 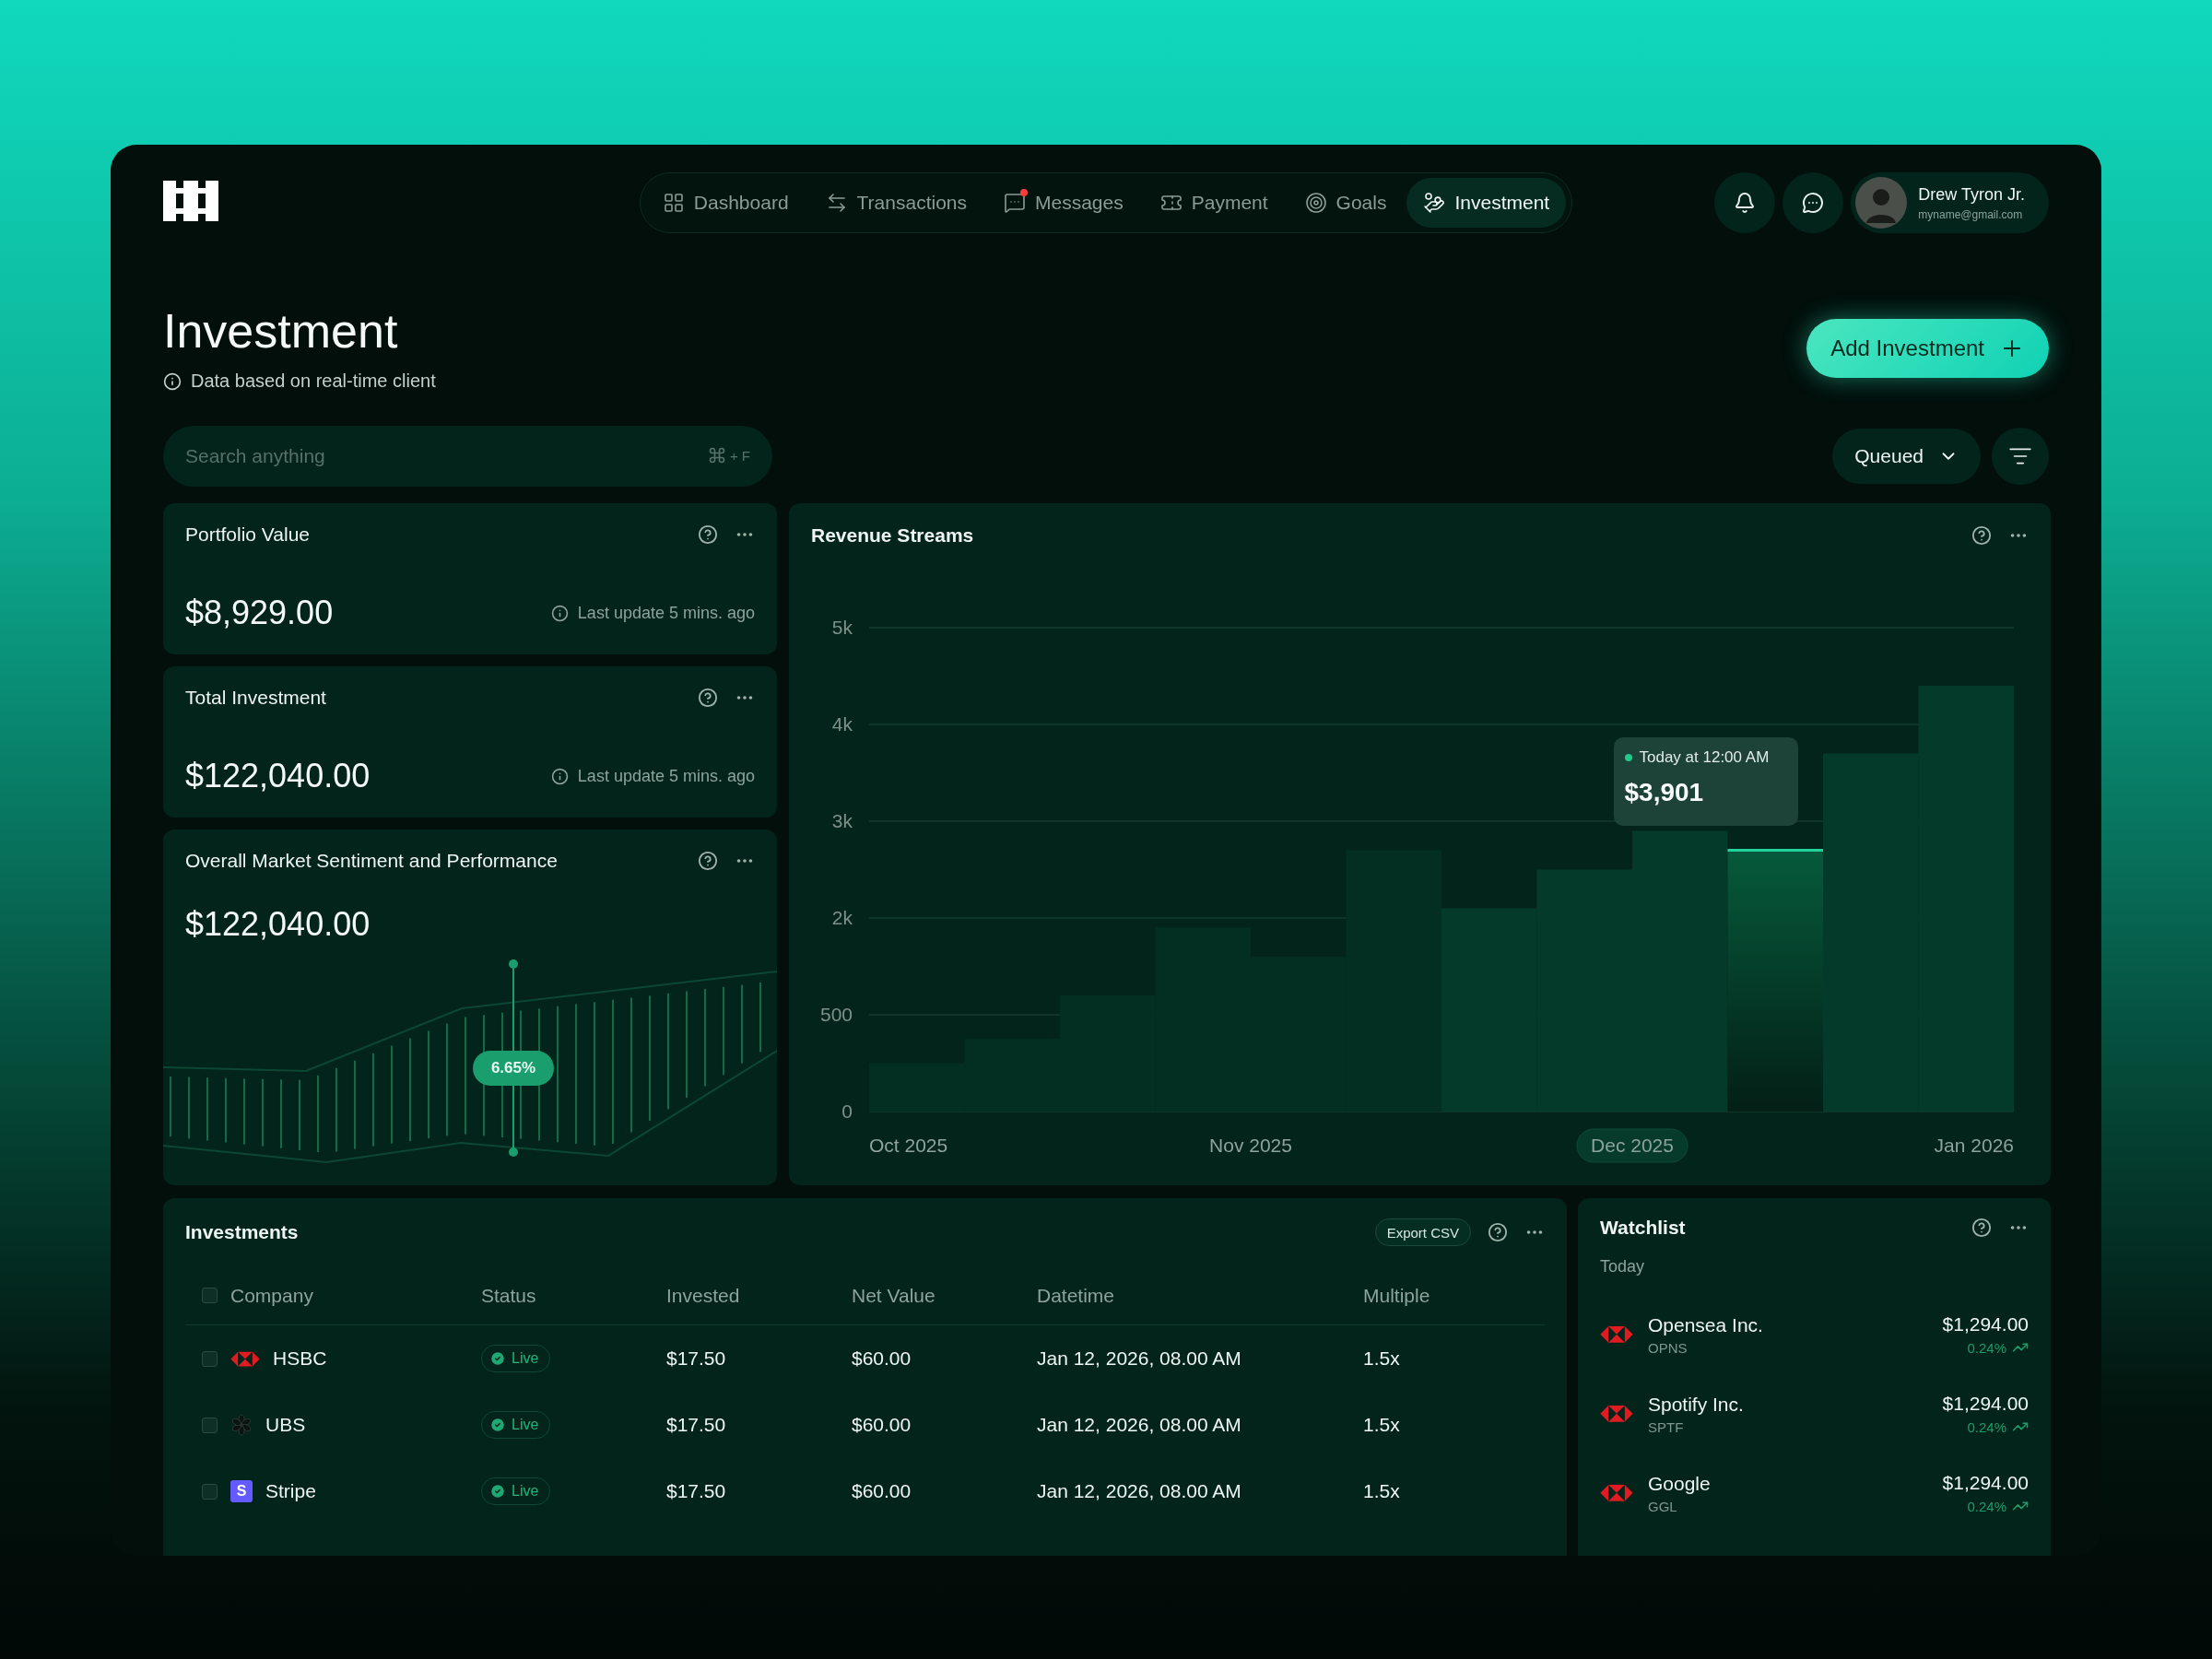 I want to click on month-tab: Jan 2026, so click(x=1974, y=1146).